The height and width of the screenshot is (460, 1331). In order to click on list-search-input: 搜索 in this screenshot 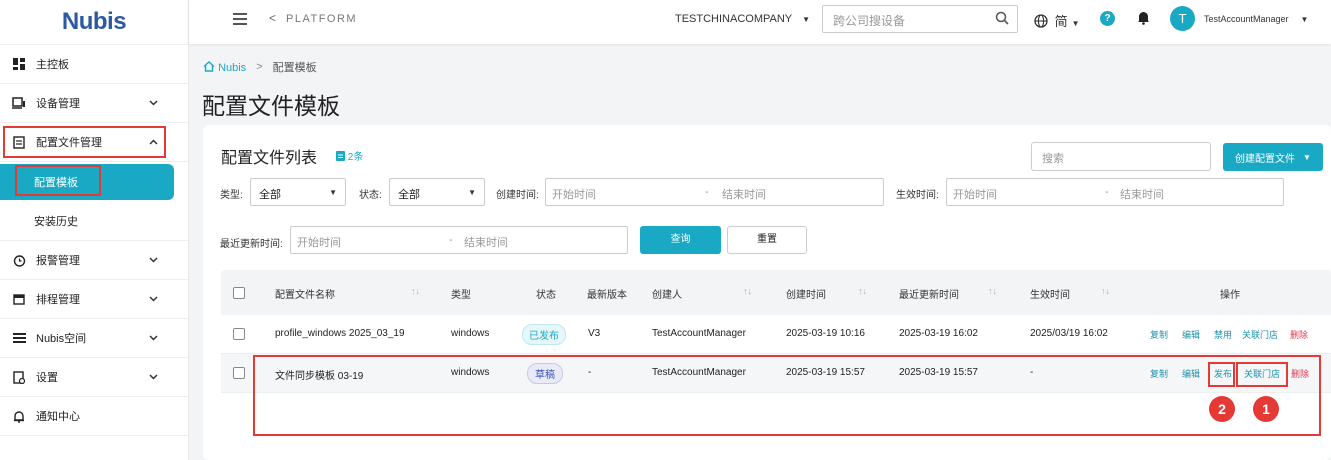, I will do `click(1121, 156)`.